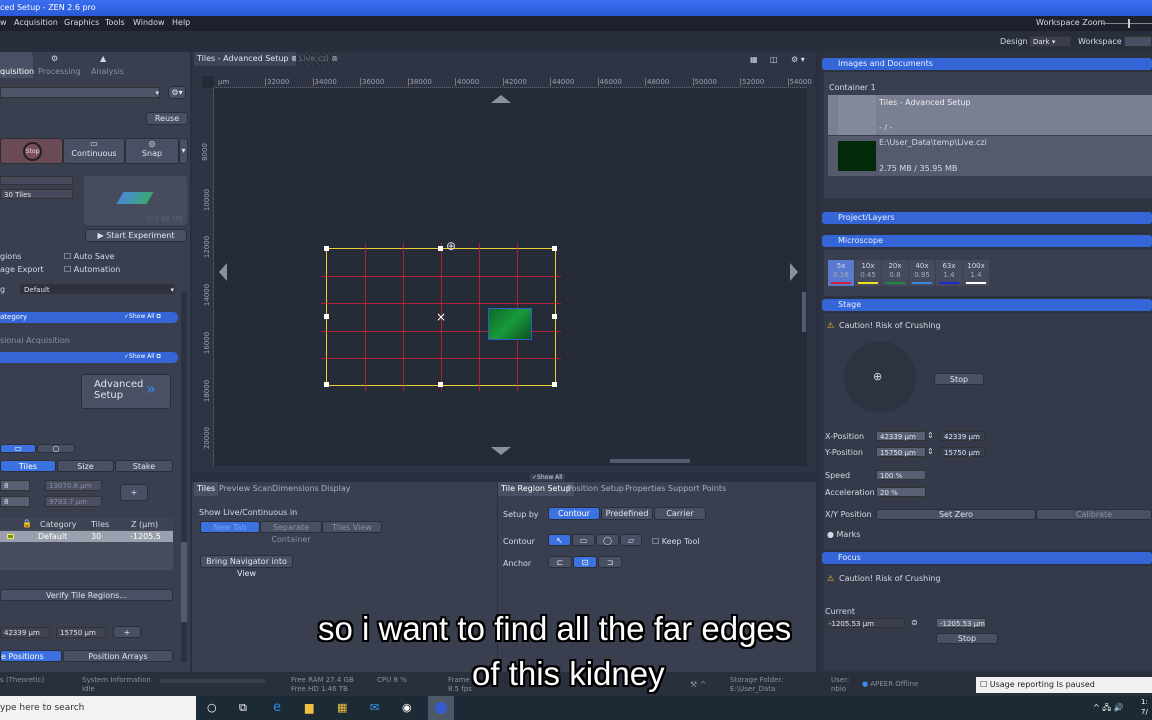  I want to click on predefined-option: Predefined, so click(627, 513).